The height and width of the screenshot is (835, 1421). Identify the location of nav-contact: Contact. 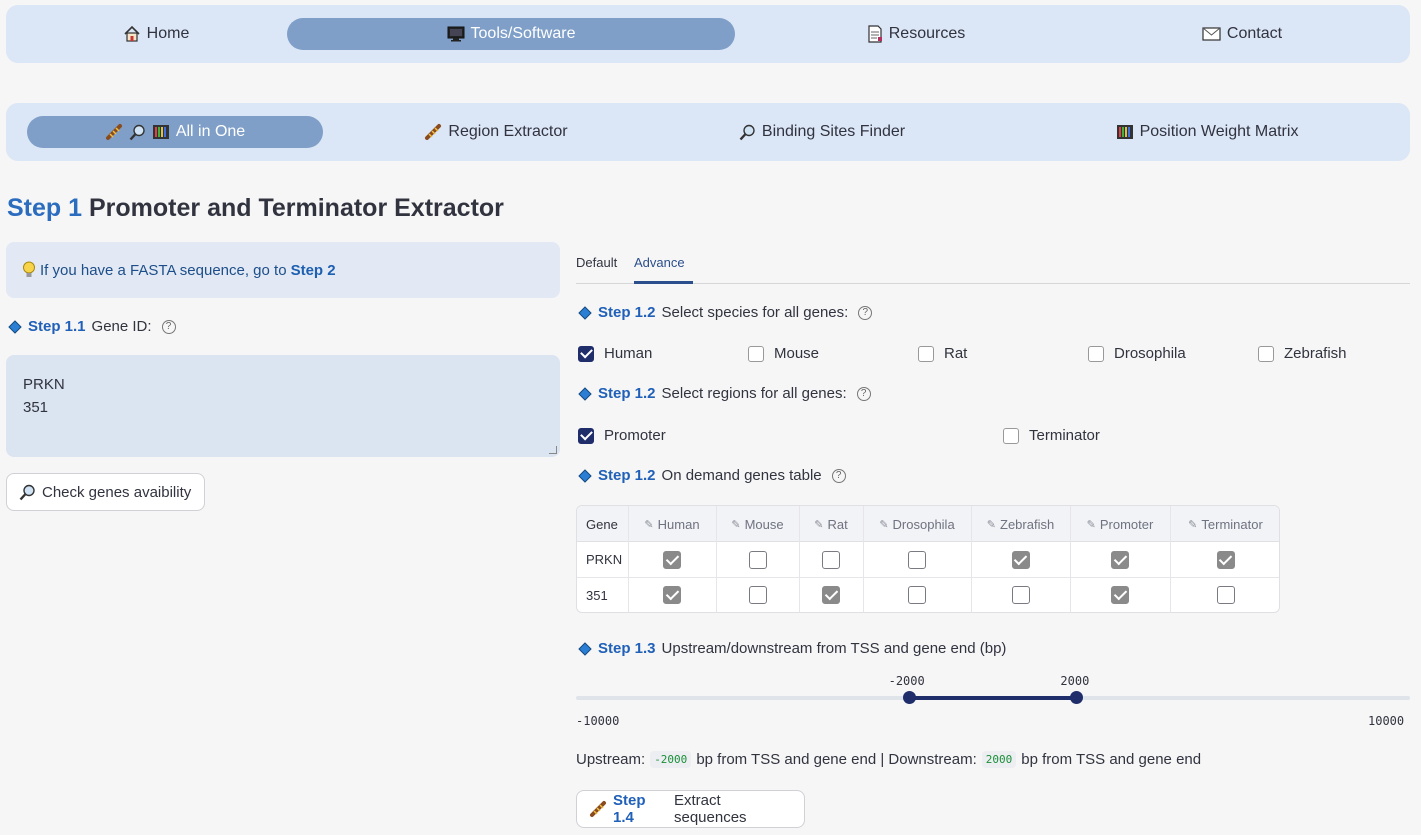
(1242, 34).